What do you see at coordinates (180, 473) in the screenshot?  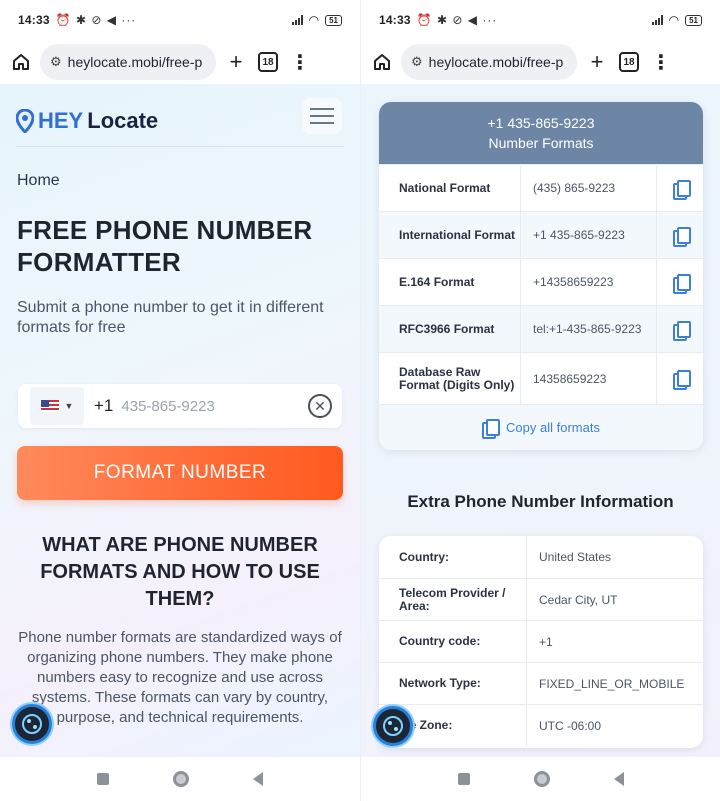 I see `format-number-button: FORMAT NUMBER` at bounding box center [180, 473].